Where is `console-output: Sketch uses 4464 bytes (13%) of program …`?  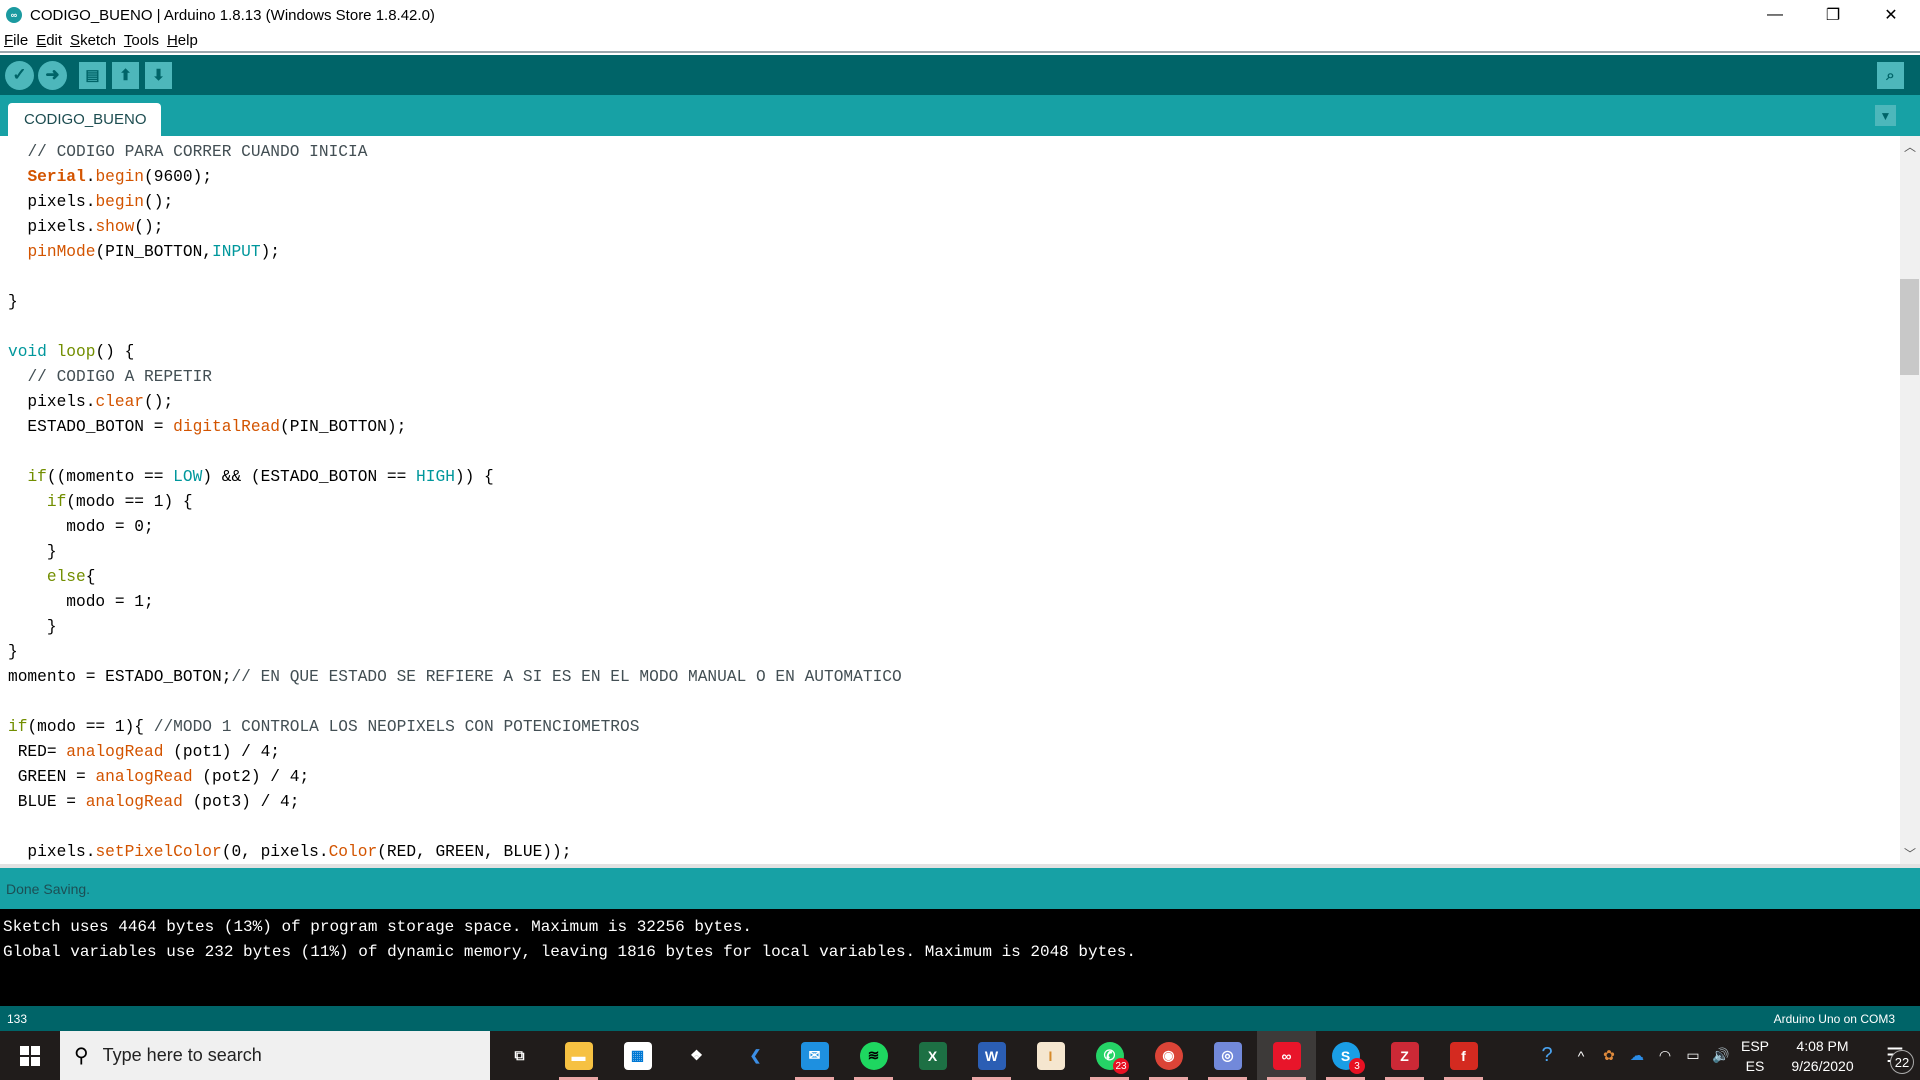 console-output: Sketch uses 4464 bytes (13%) of program … is located at coordinates (960, 957).